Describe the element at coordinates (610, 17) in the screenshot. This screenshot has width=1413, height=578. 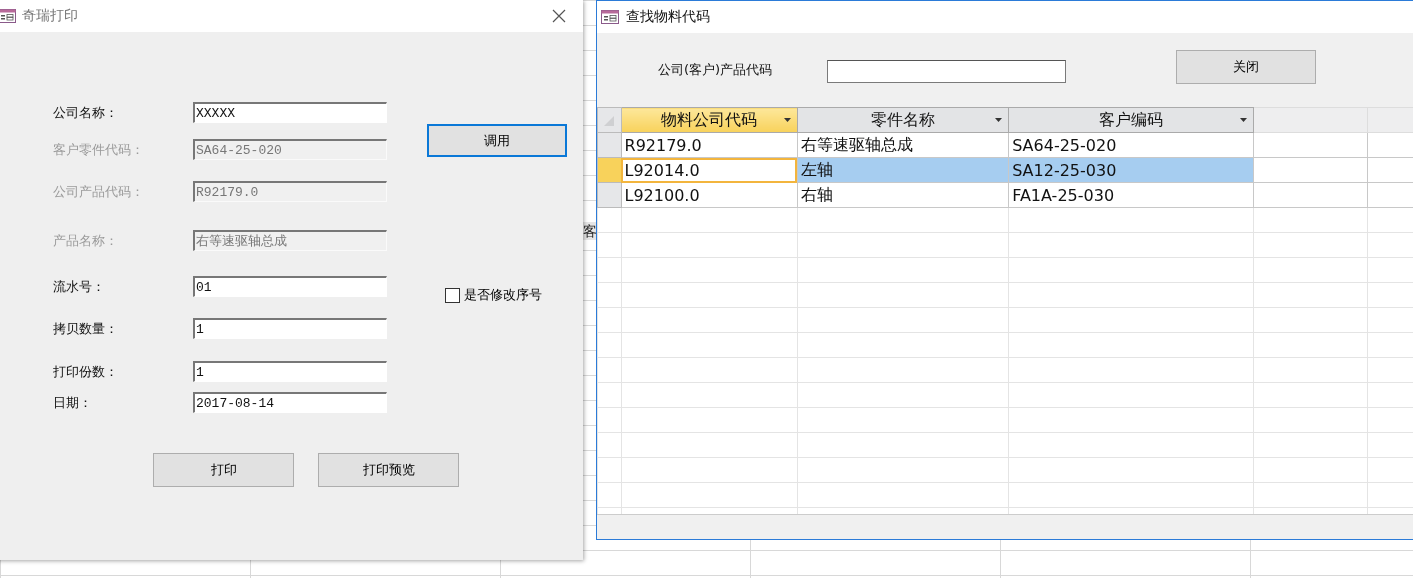
I see `form-icon` at that location.